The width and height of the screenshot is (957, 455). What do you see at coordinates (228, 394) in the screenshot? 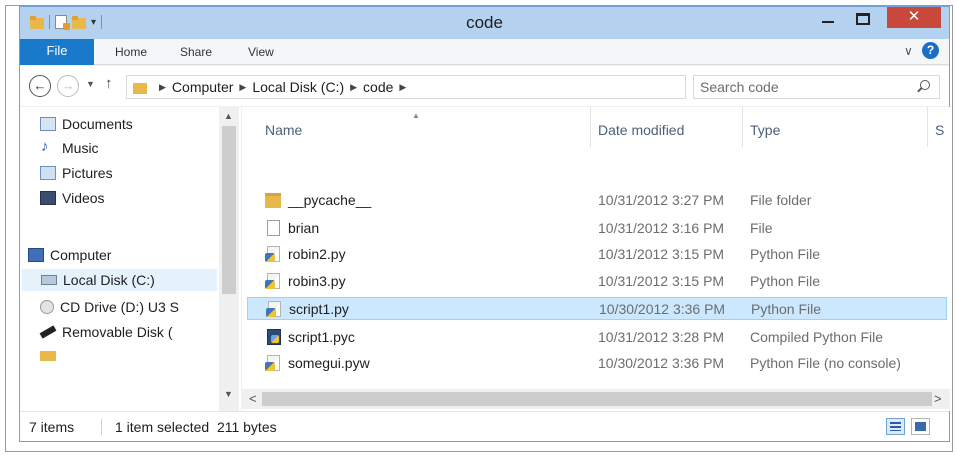
I see `scroll-down-icon: ▼` at bounding box center [228, 394].